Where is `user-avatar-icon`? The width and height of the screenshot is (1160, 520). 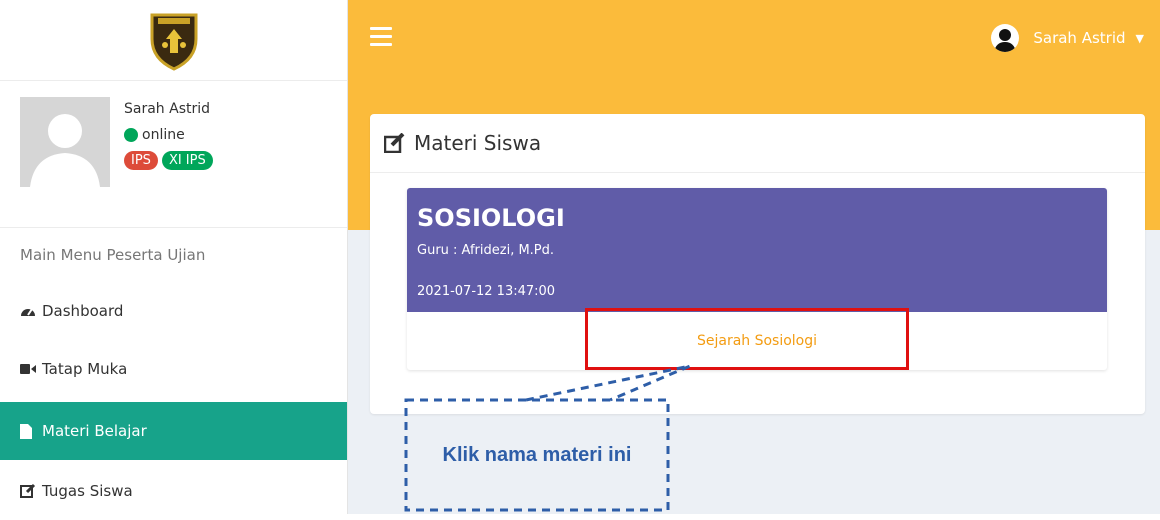
user-avatar-icon is located at coordinates (1005, 38).